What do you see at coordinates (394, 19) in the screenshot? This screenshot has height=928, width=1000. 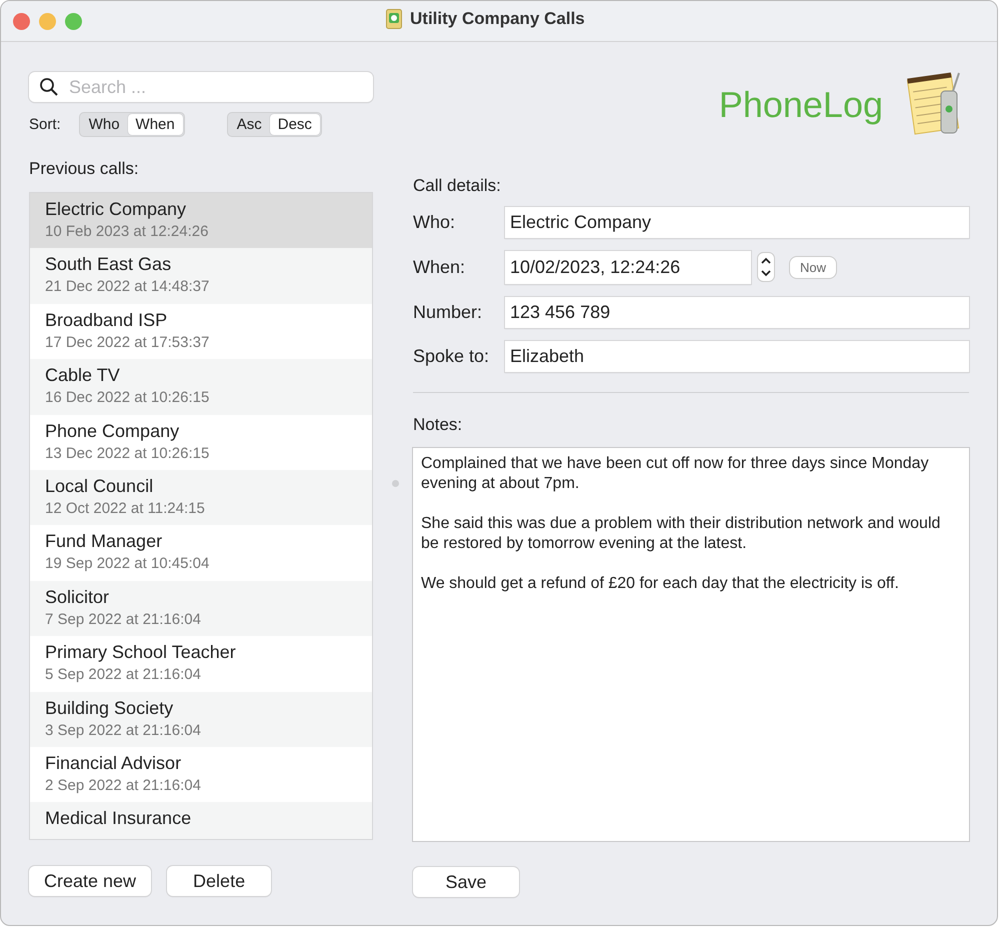 I see `document-icon` at bounding box center [394, 19].